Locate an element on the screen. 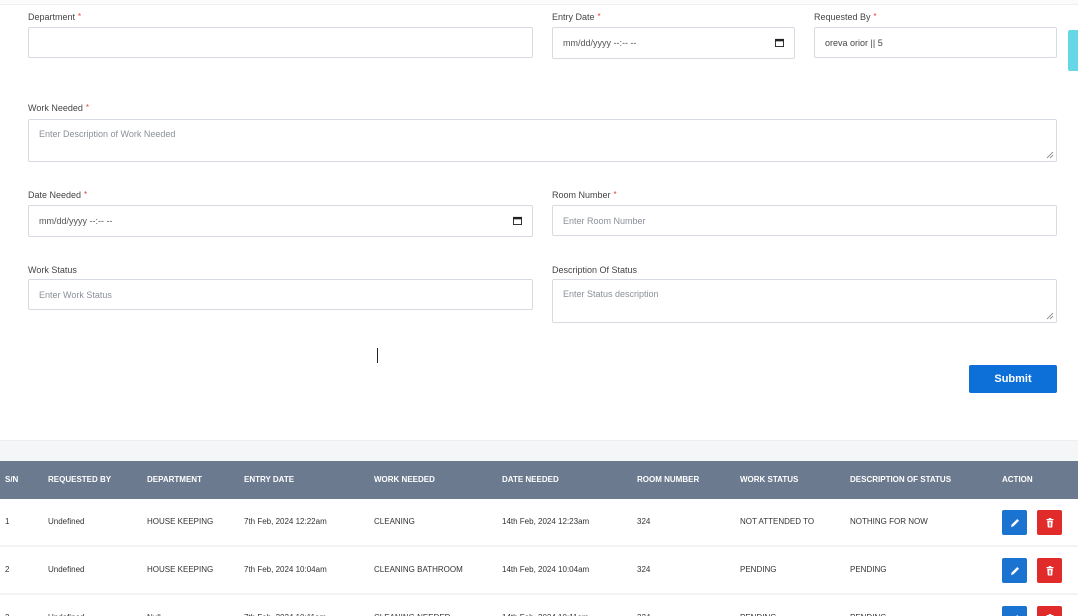 This screenshot has width=1078, height=616. work-status-input: Enter Work Status is located at coordinates (280, 294).